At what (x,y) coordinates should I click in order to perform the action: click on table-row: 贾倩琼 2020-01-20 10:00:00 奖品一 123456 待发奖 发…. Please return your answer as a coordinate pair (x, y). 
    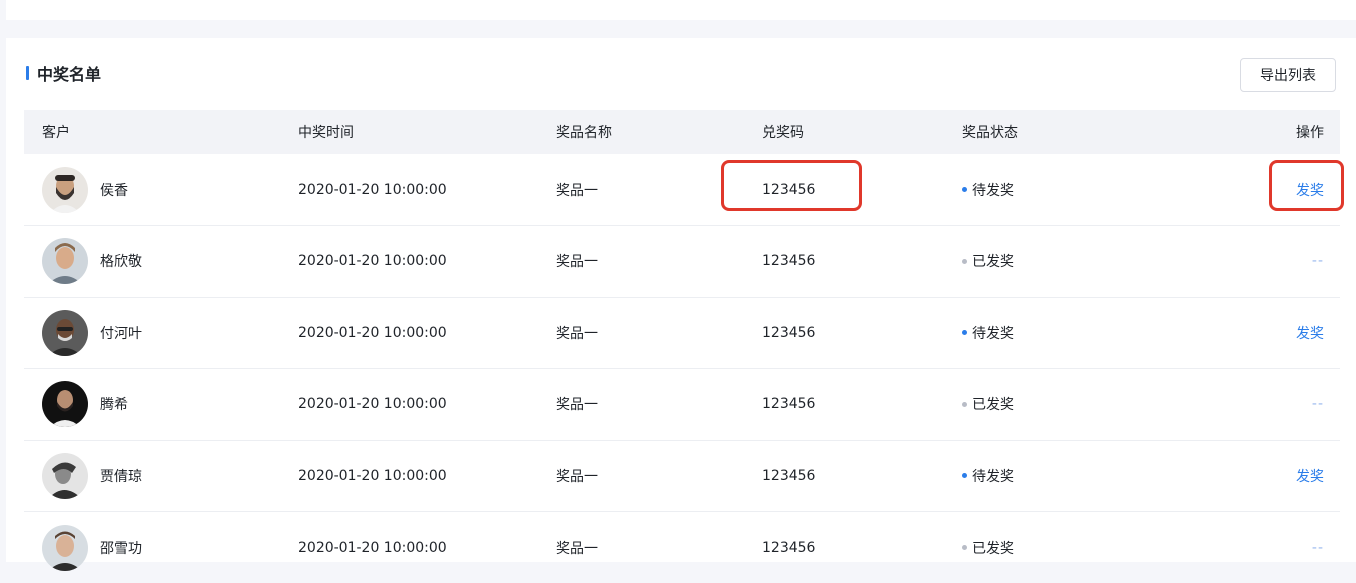
    Looking at the image, I should click on (682, 476).